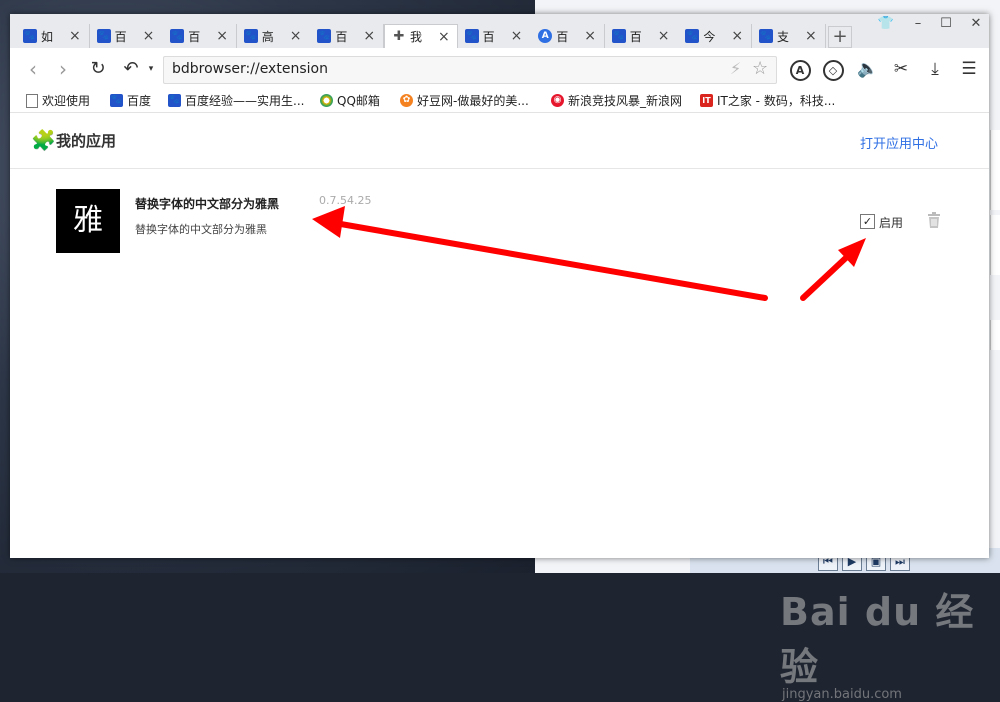 Image resolution: width=1000 pixels, height=702 pixels. What do you see at coordinates (545, 36) in the screenshot?
I see `a-circle-icon: A` at bounding box center [545, 36].